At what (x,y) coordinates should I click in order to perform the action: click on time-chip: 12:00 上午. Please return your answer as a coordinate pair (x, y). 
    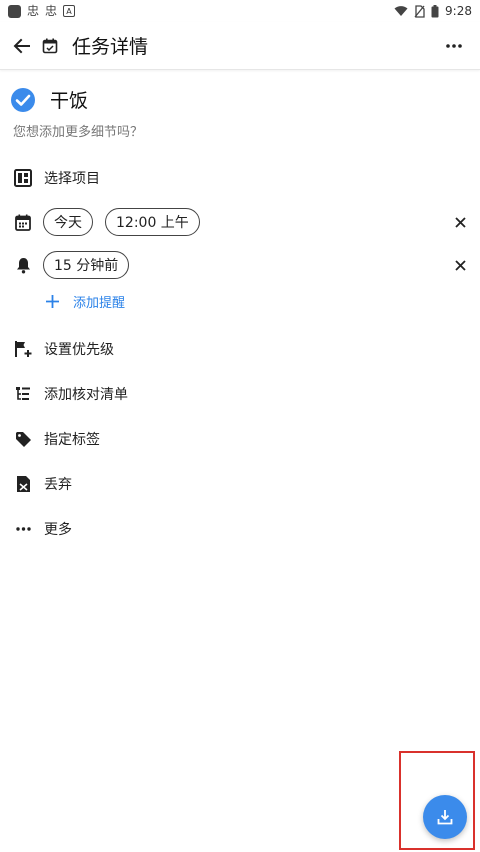
    Looking at the image, I should click on (152, 222).